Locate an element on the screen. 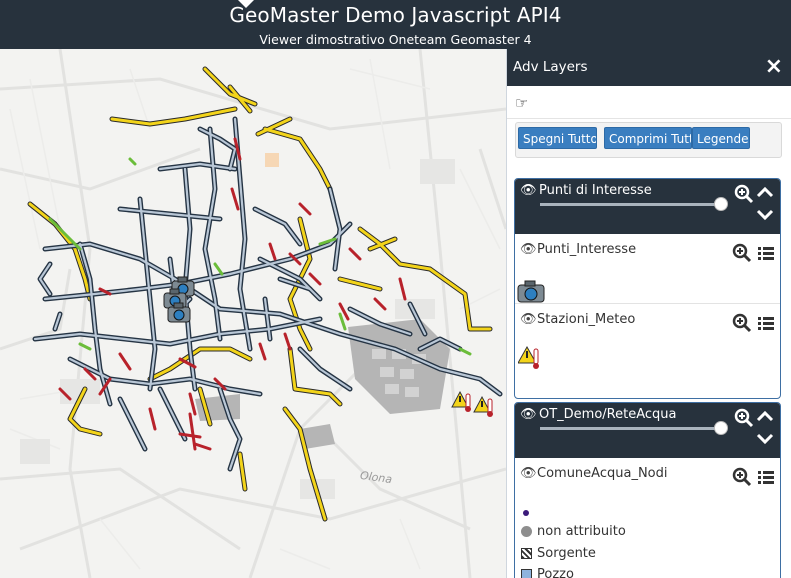  header-collapse-arrow-icon is located at coordinates (246, 4).